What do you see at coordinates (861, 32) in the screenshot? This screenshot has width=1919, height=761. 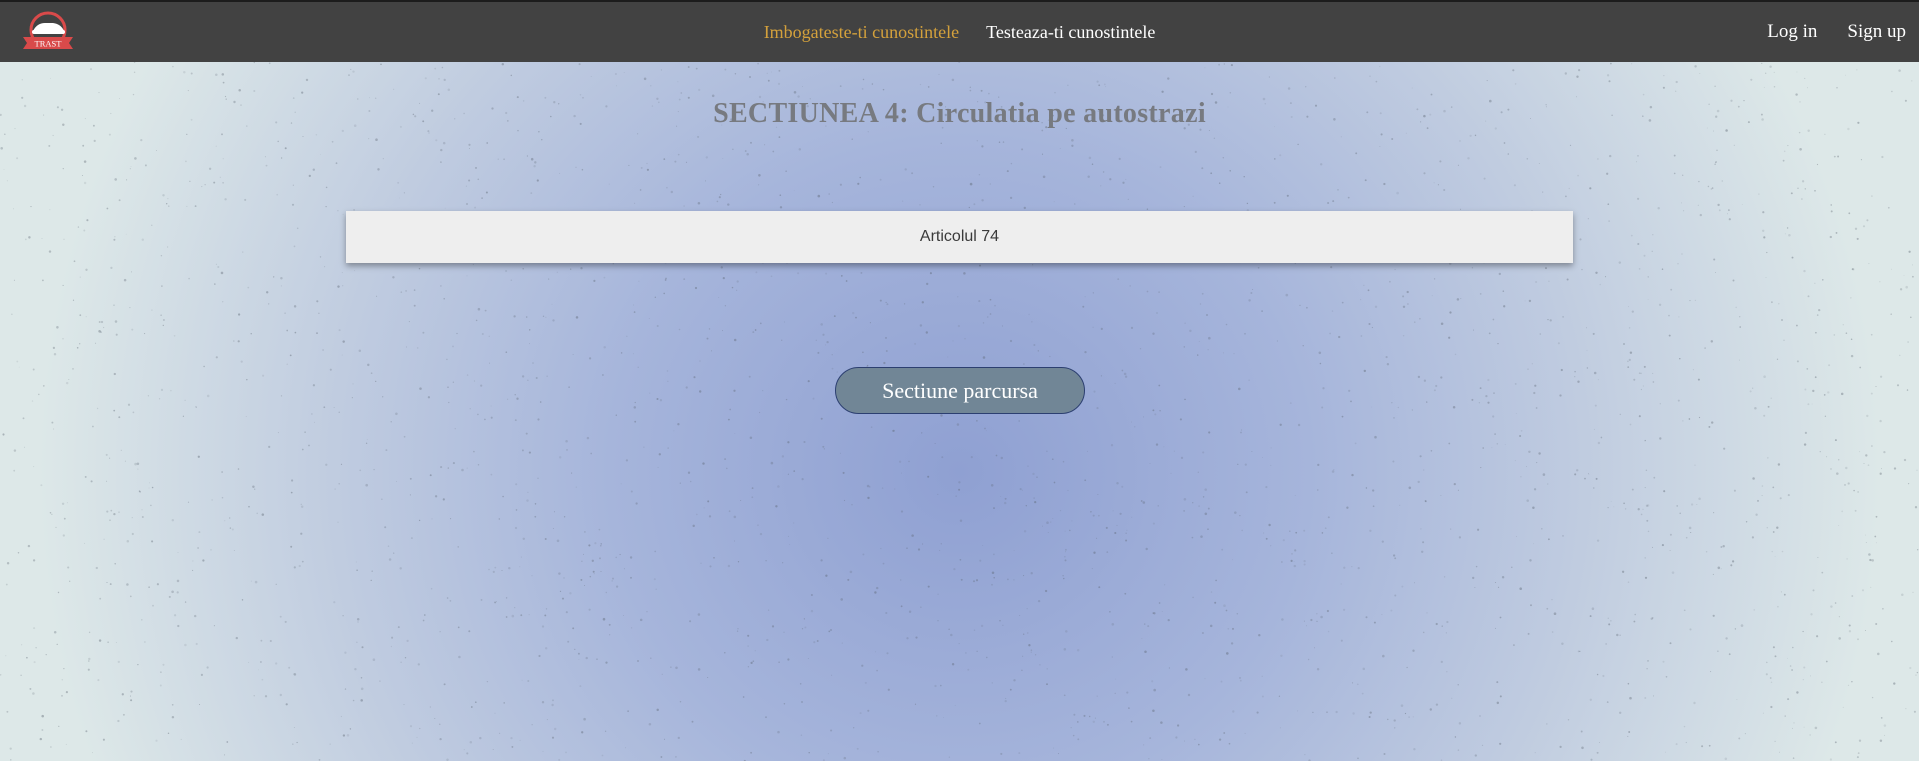 I see `nav-link-imbogateste: Imbogateste-ti cunostintele` at bounding box center [861, 32].